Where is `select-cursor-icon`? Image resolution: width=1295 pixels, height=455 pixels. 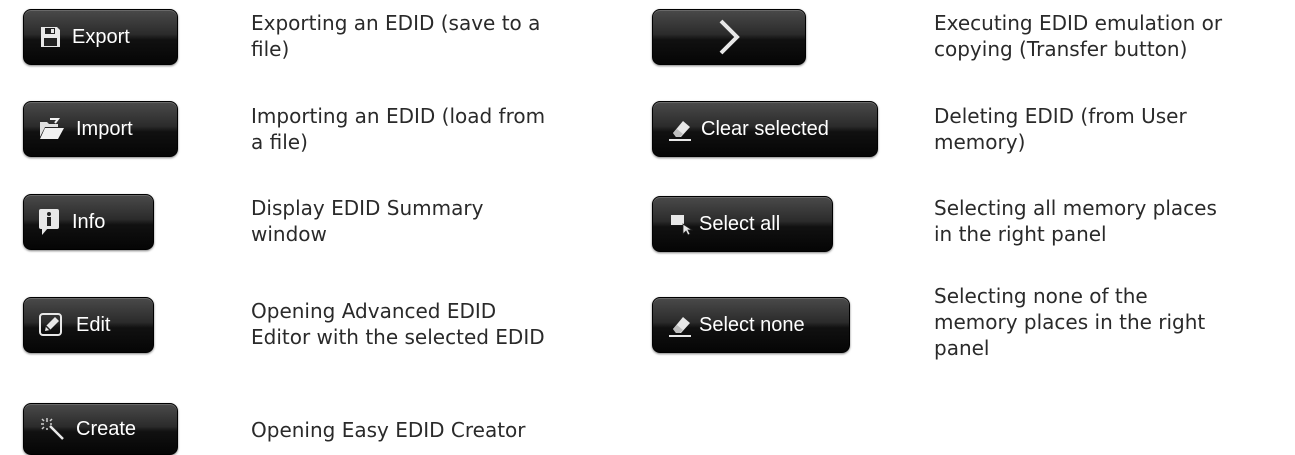 select-cursor-icon is located at coordinates (681, 224).